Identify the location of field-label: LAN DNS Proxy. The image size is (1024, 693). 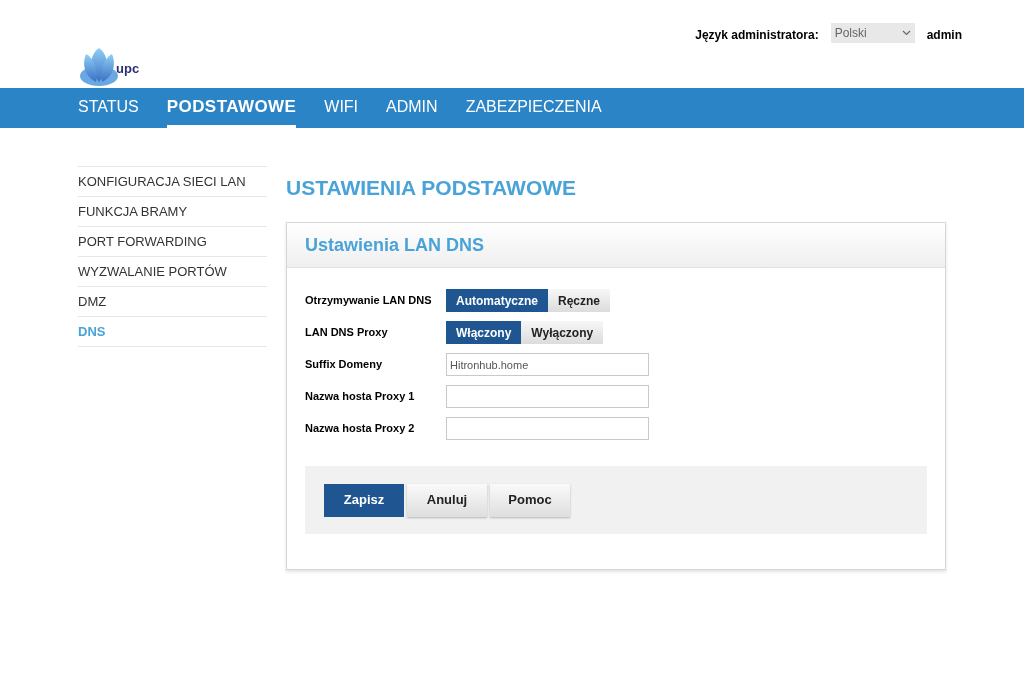
(347, 333).